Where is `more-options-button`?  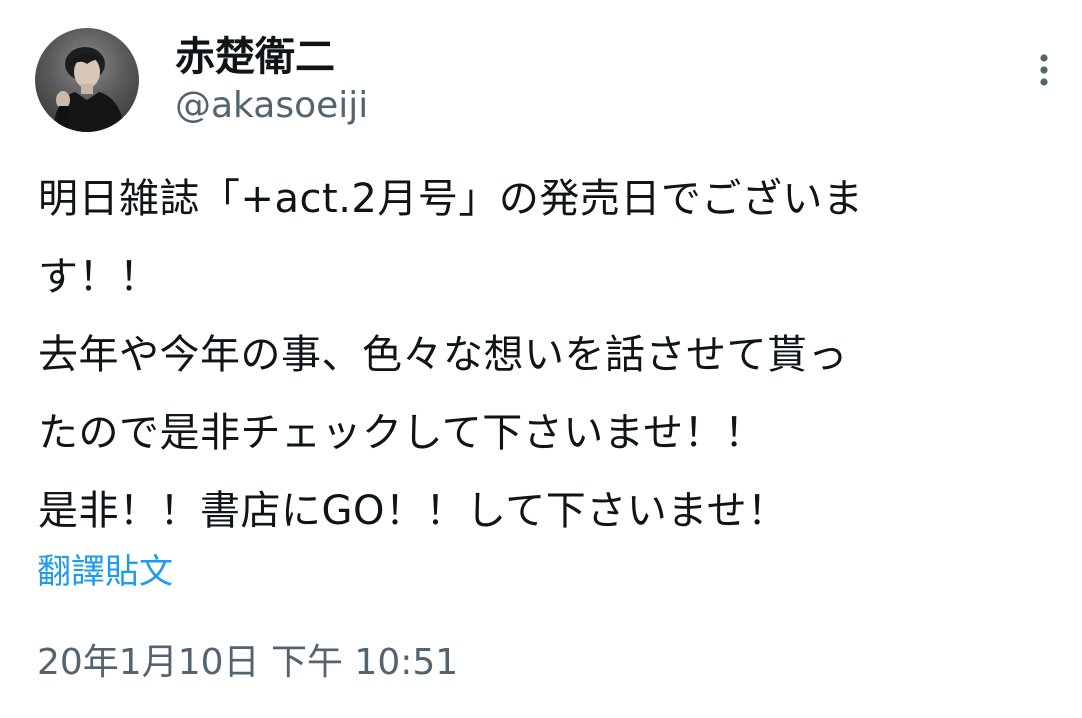
more-options-button is located at coordinates (1044, 70).